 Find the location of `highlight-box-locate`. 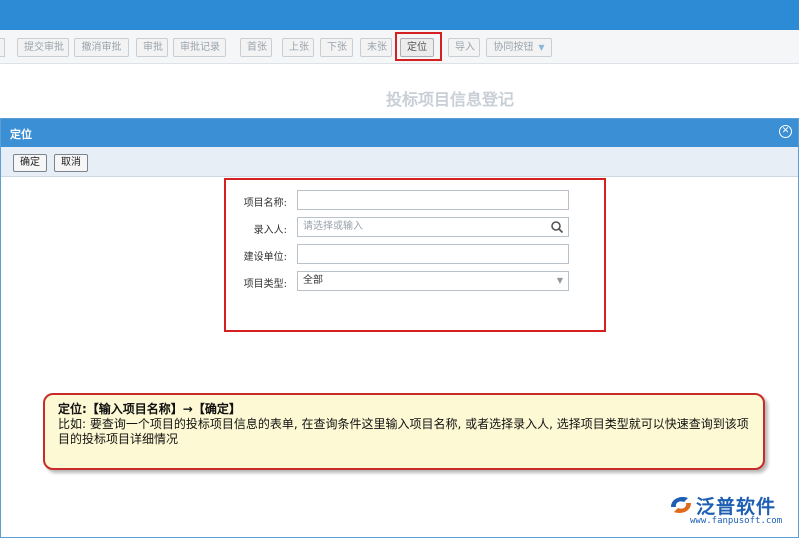

highlight-box-locate is located at coordinates (418, 46).